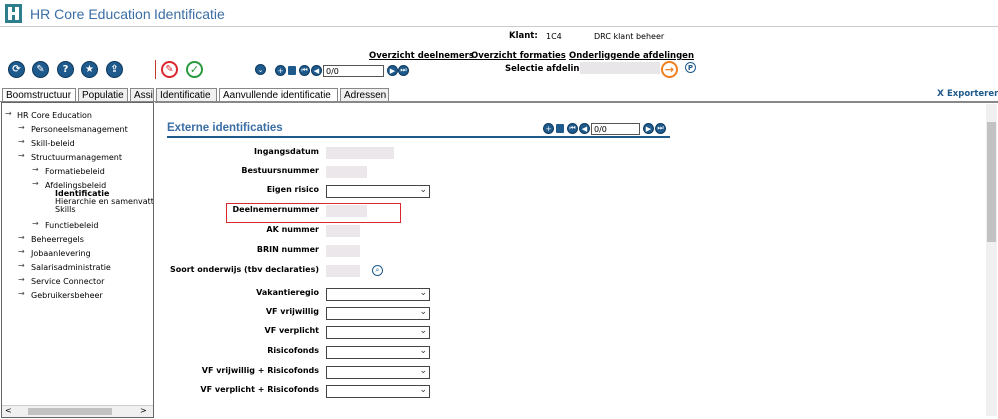 This screenshot has height=419, width=998. I want to click on delete-button, so click(292, 70).